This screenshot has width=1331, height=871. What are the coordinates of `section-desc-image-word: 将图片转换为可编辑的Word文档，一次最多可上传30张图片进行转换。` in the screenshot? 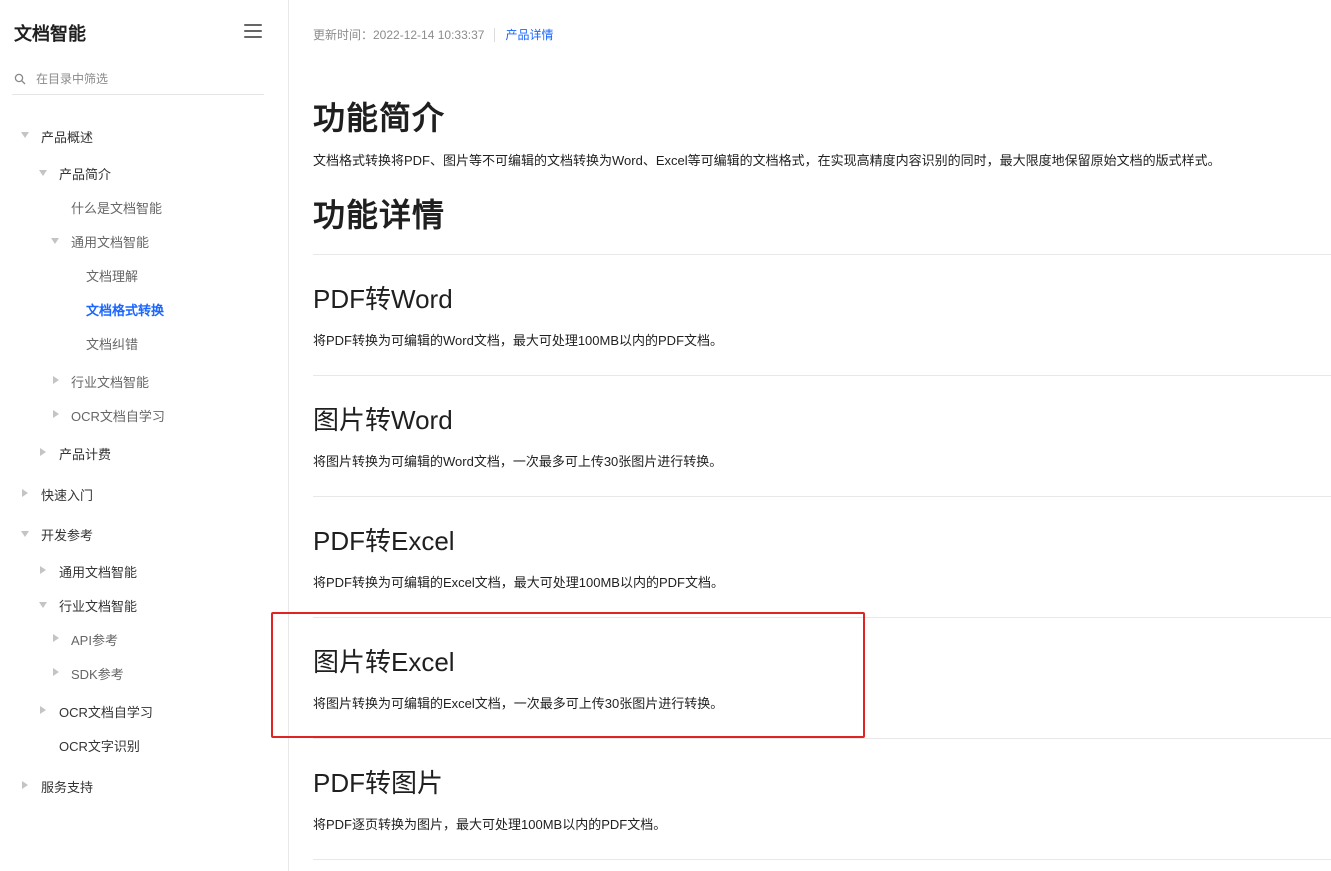 It's located at (518, 461).